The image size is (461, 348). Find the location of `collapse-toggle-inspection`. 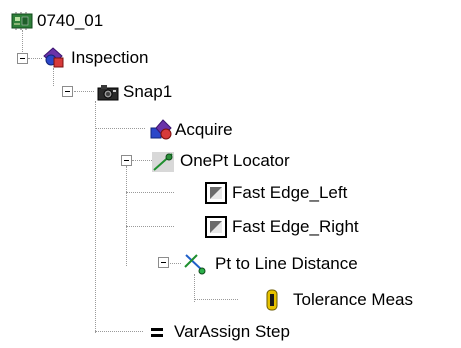

collapse-toggle-inspection is located at coordinates (22, 58).